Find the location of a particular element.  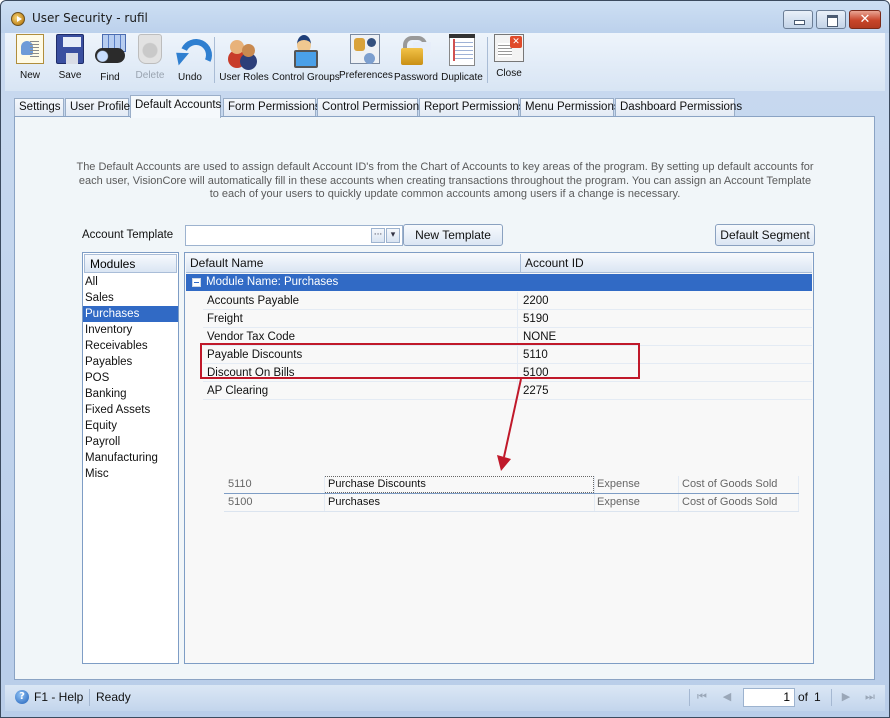

module-item-misc: Misc is located at coordinates (130, 474).